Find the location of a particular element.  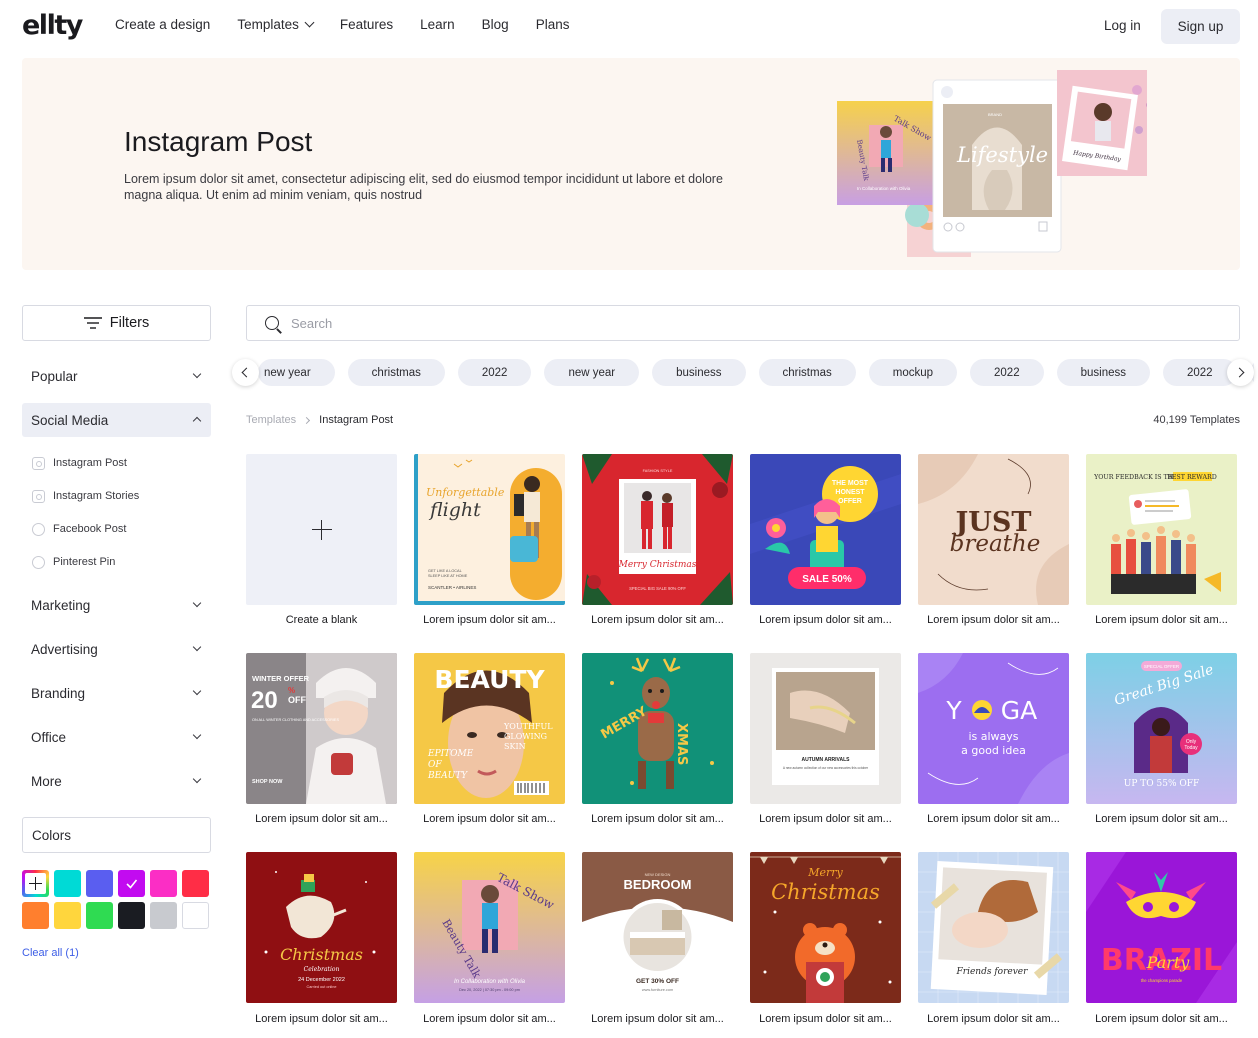

category-office: Office is located at coordinates (116, 737).